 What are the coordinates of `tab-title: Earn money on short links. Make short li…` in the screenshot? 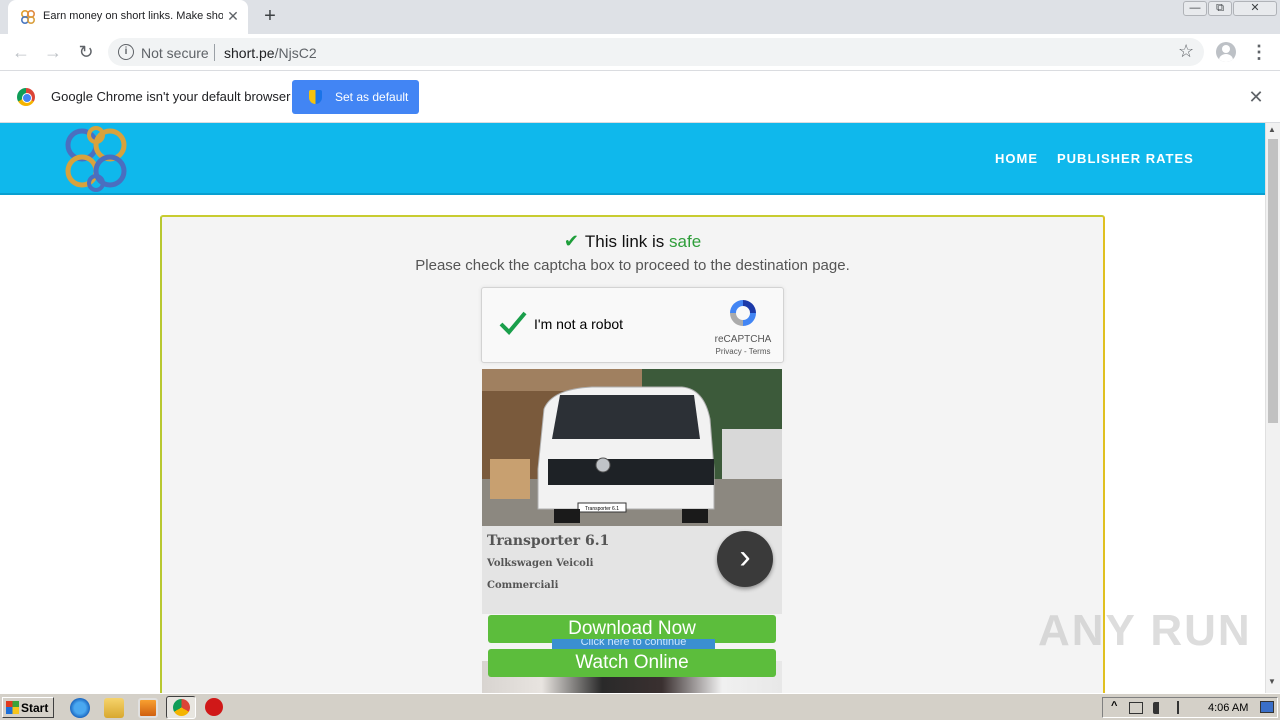 It's located at (133, 16).